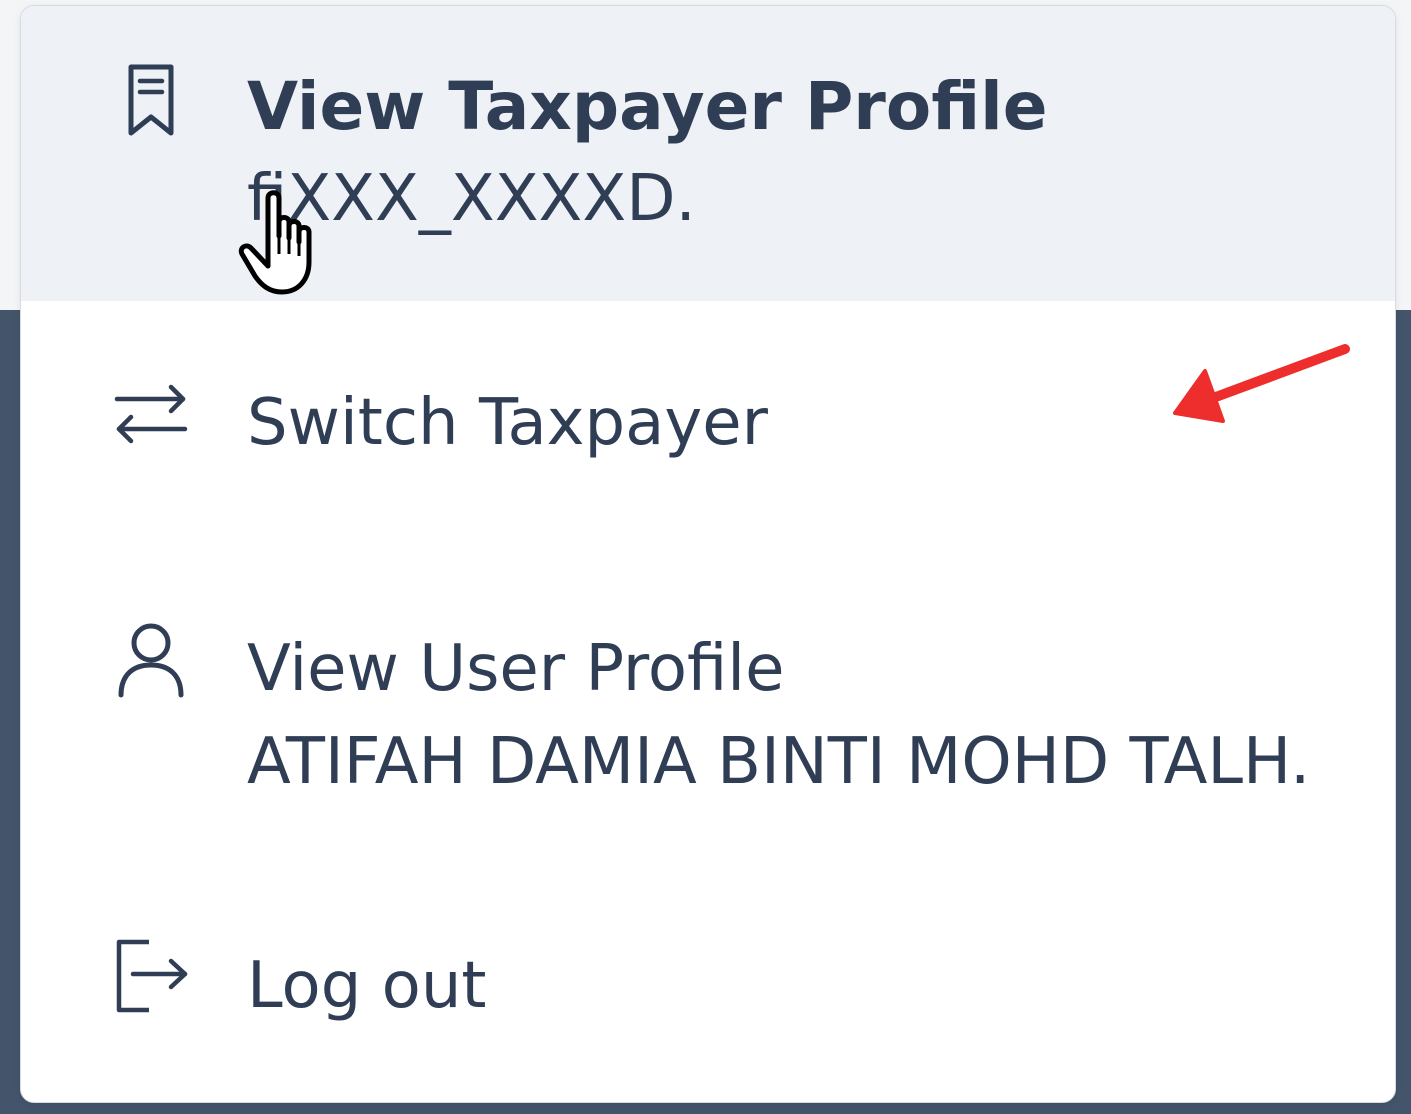 This screenshot has width=1411, height=1114. I want to click on switch-taxpayer-label: Switch Taxpayer, so click(507, 423).